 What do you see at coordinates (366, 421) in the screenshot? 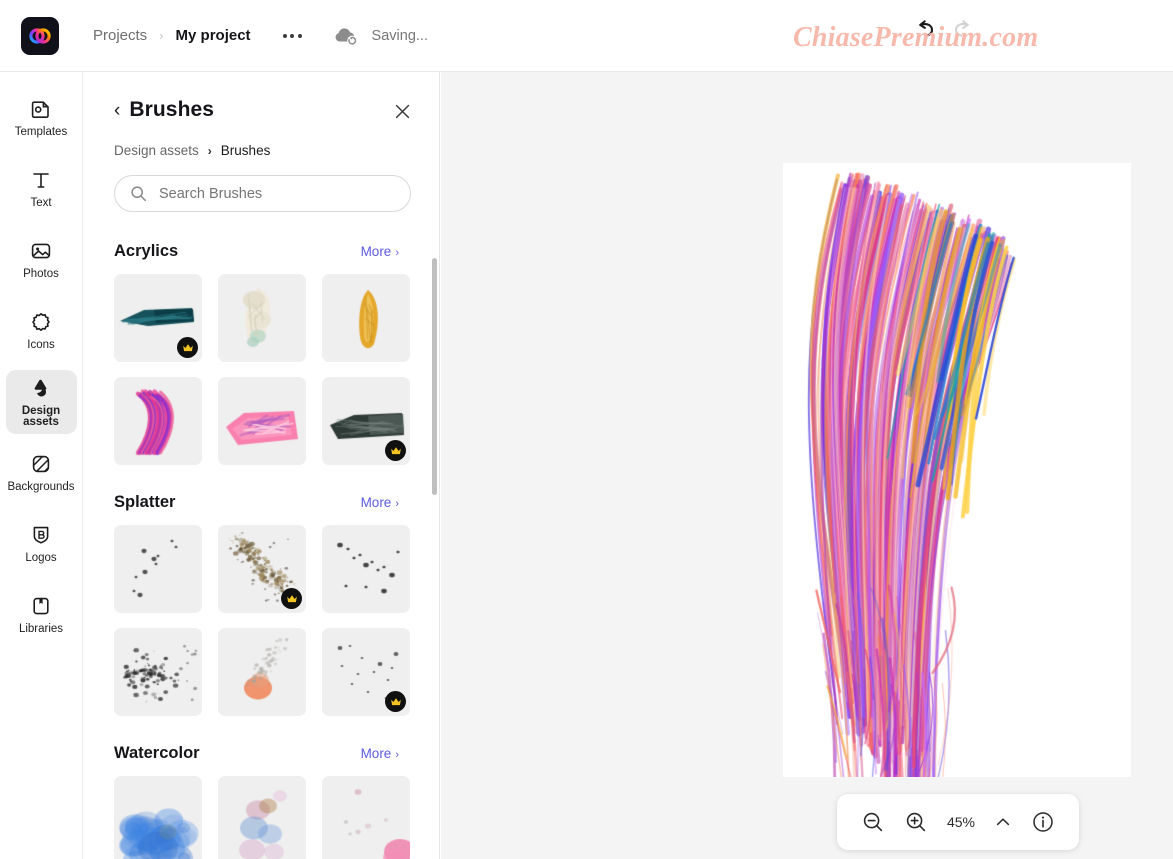
I see `brush-tile-black-acrylic-stroke` at bounding box center [366, 421].